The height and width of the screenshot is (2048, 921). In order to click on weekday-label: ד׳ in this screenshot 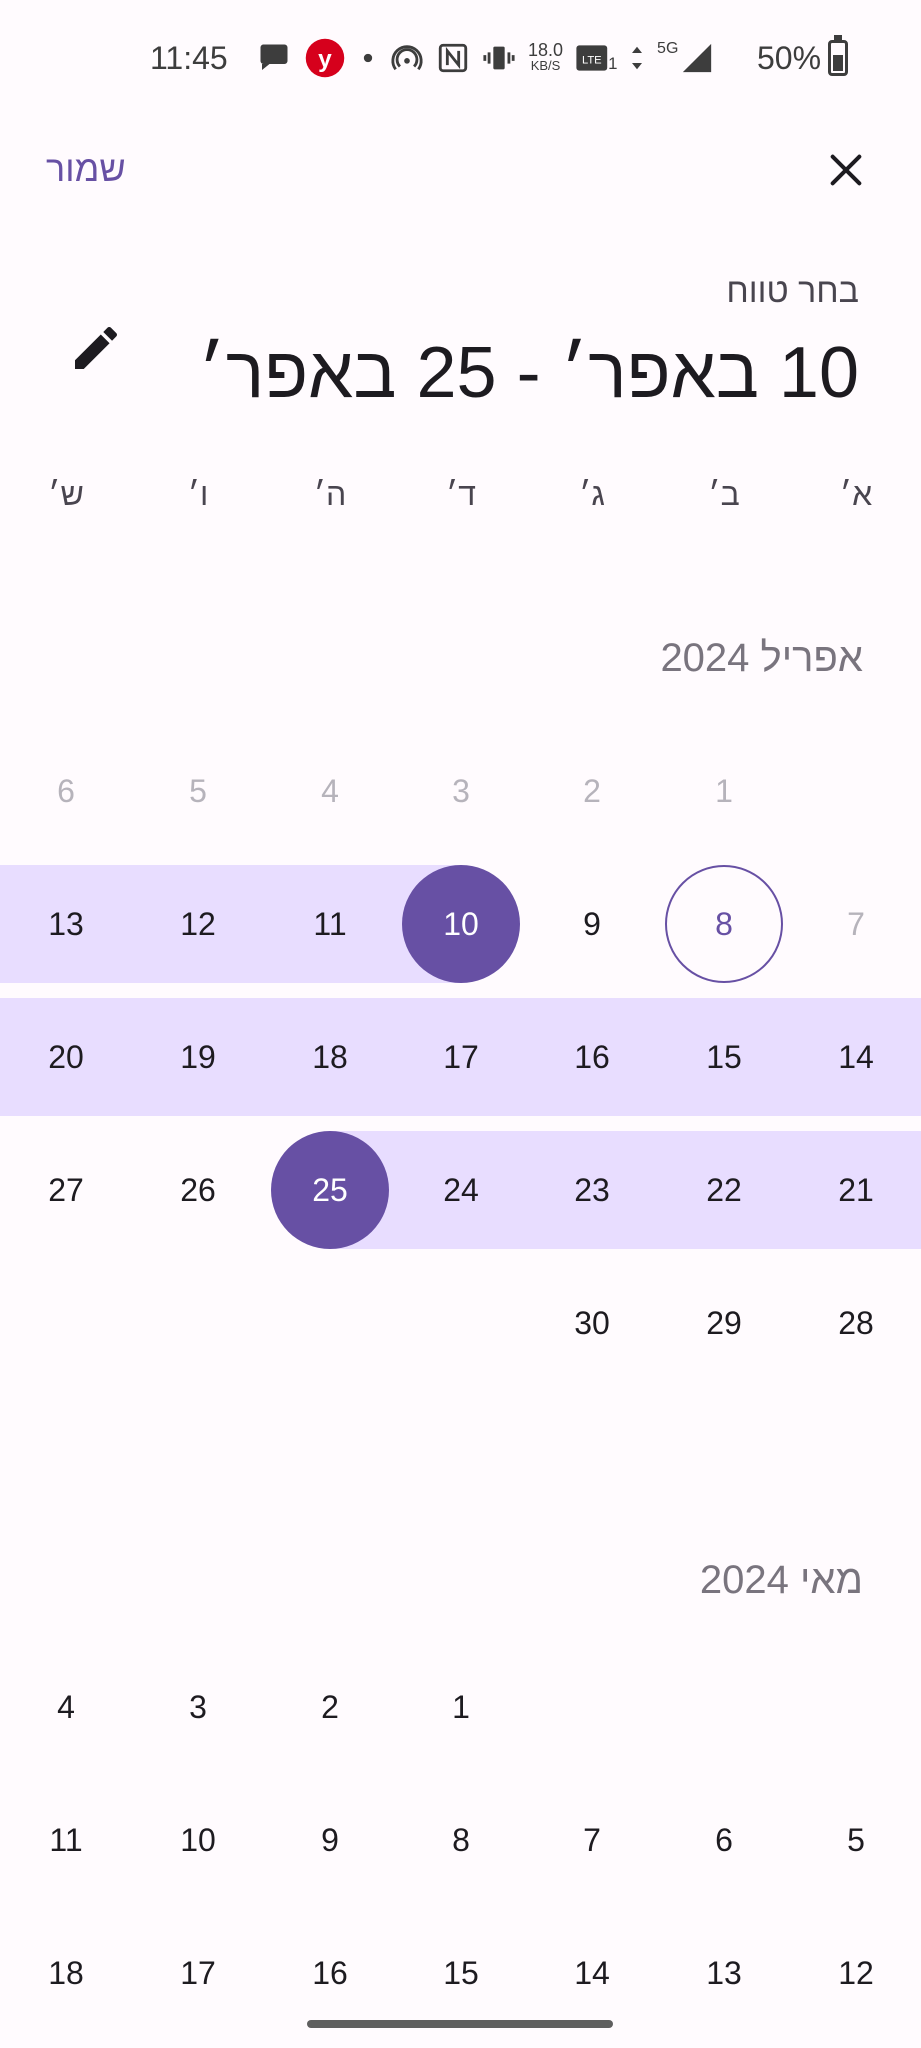, I will do `click(461, 494)`.